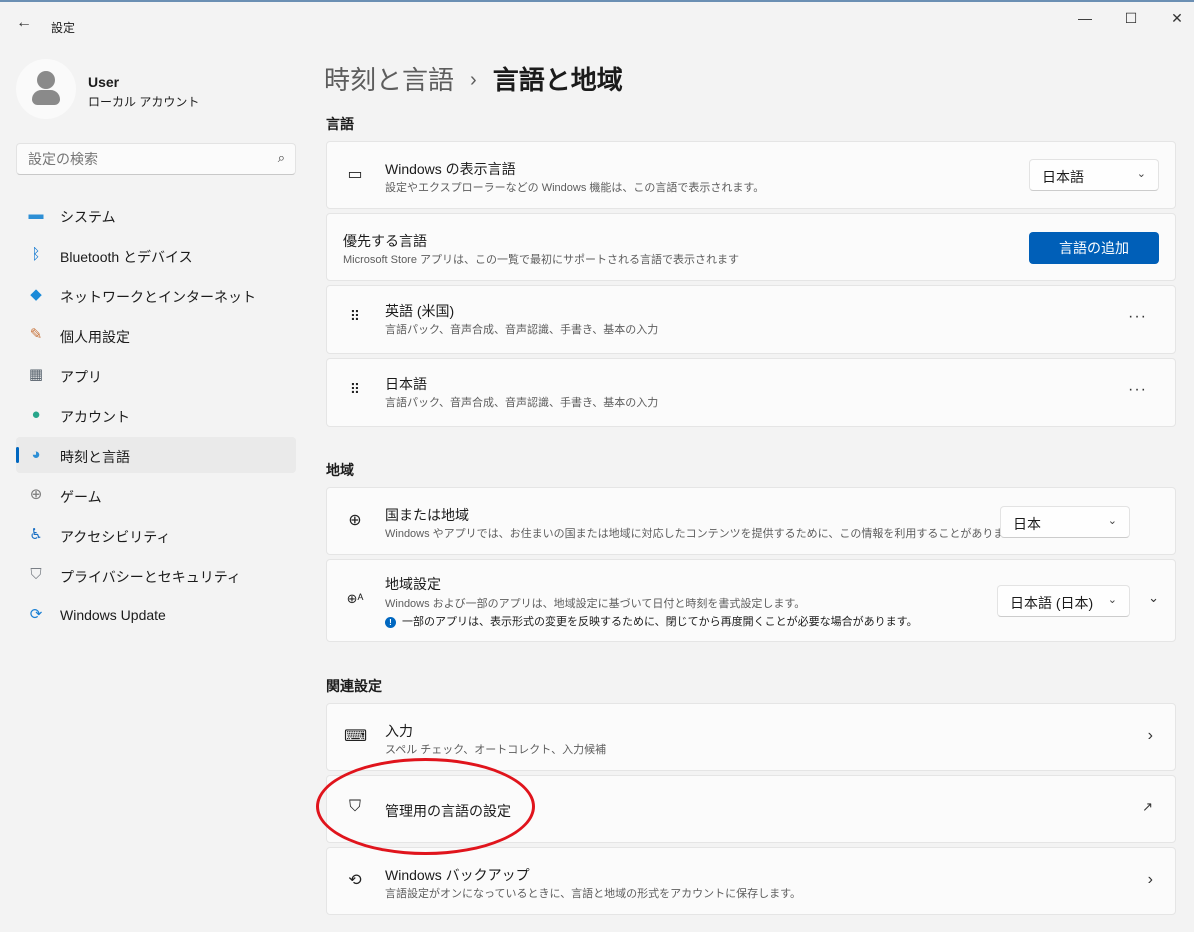  What do you see at coordinates (1027, 524) in the screenshot?
I see `dropdown-value: 日本` at bounding box center [1027, 524].